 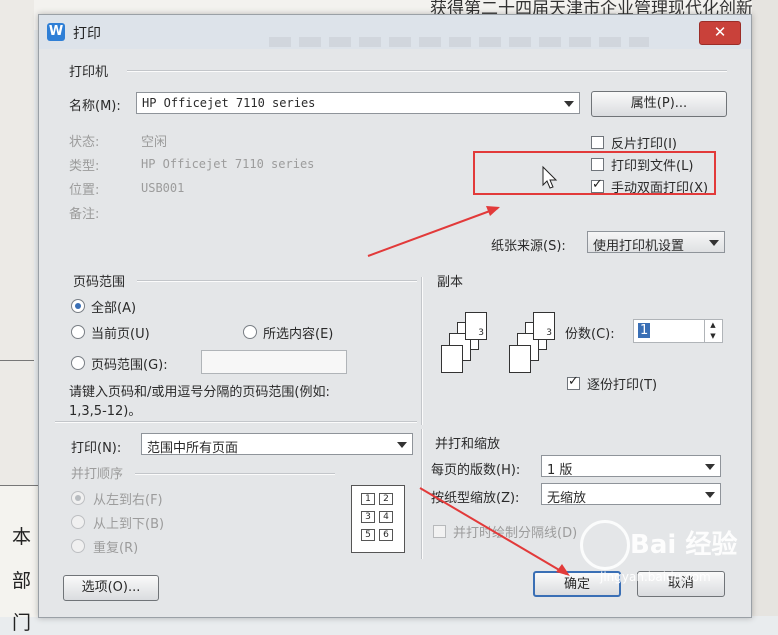 What do you see at coordinates (684, 545) in the screenshot?
I see `watermark-brand: Bai 经验` at bounding box center [684, 545].